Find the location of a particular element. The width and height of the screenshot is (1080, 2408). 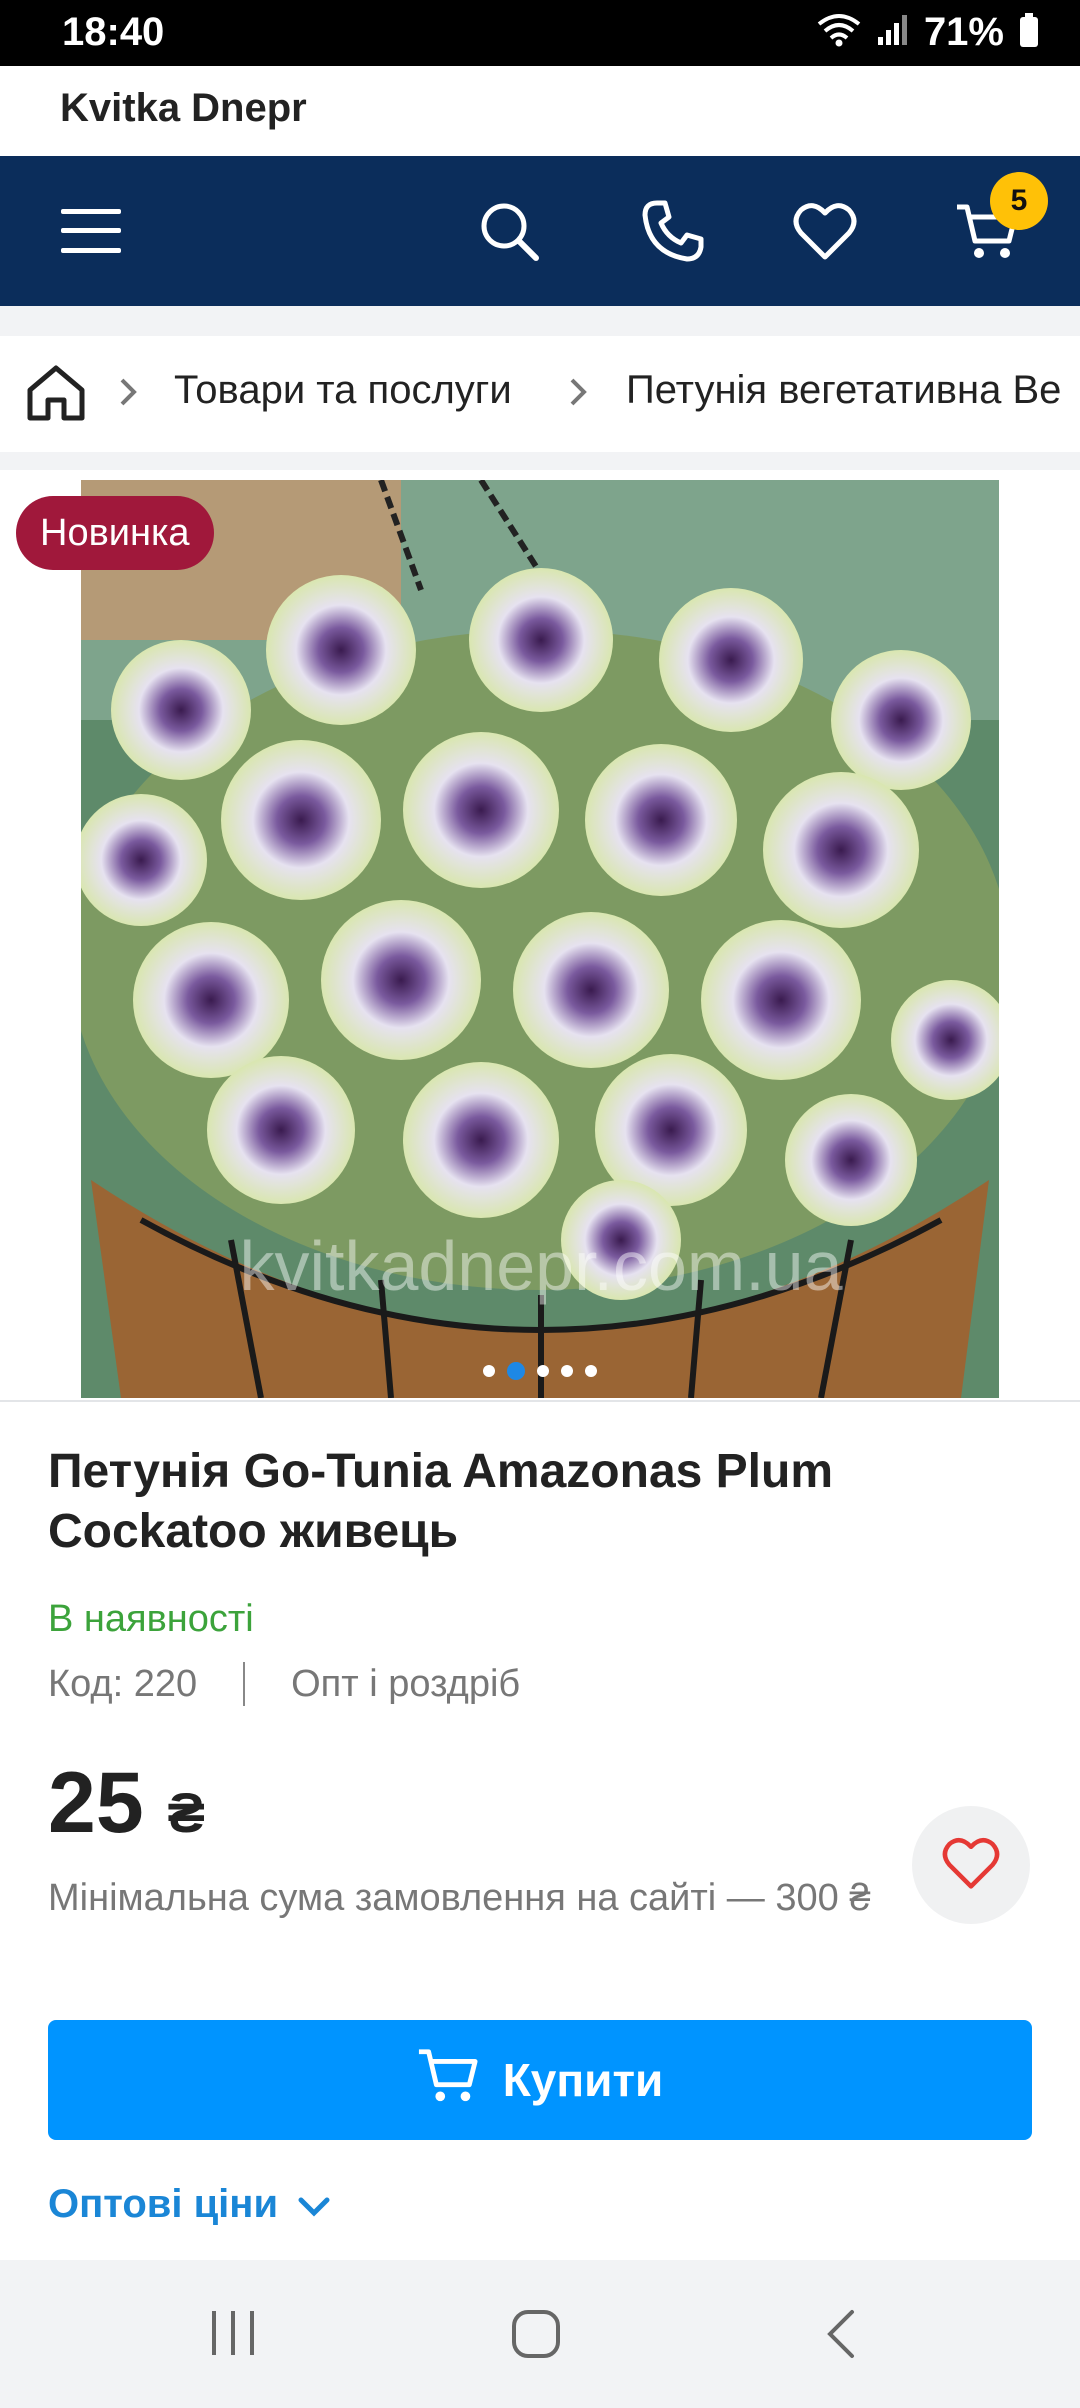

status-bar: 18:40 71% is located at coordinates (540, 33).